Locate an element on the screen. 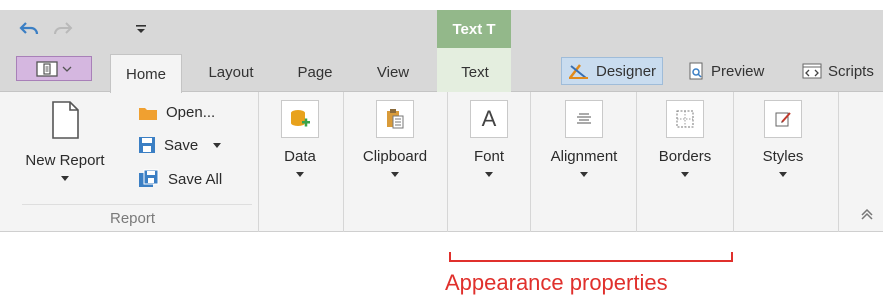 This screenshot has width=883, height=300. data-icon-box is located at coordinates (300, 119).